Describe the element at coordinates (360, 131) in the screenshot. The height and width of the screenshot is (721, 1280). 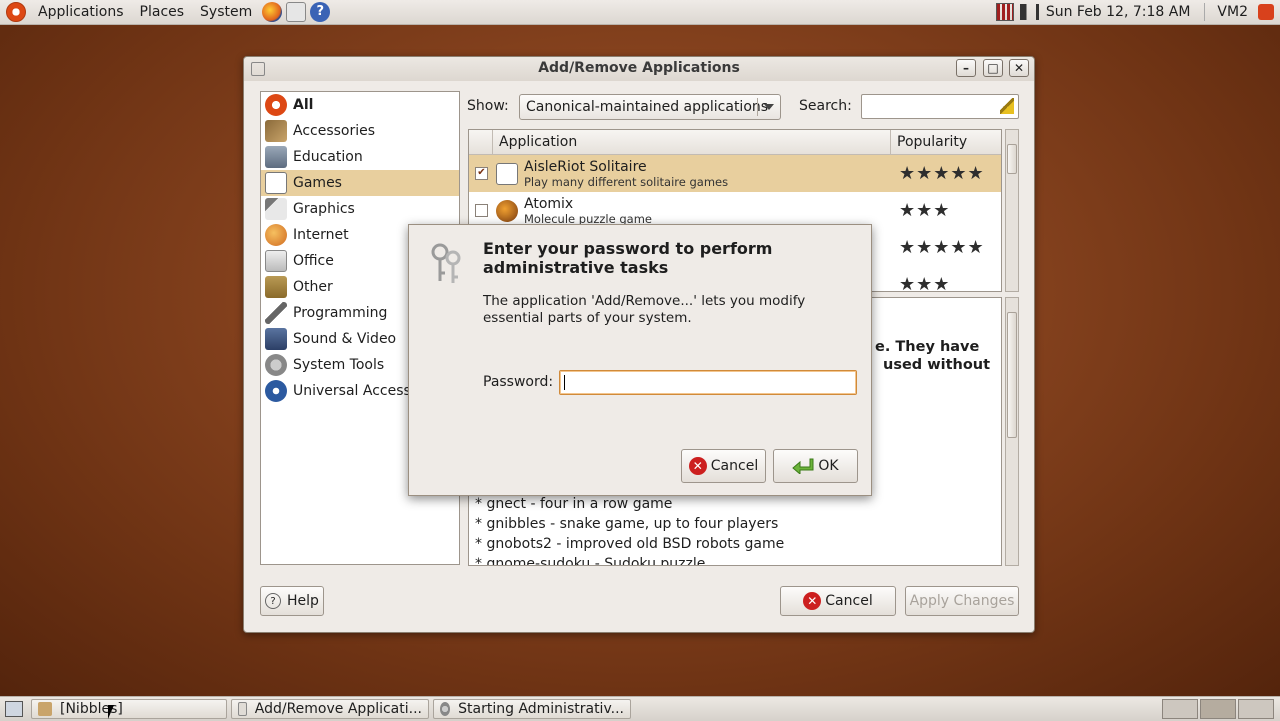
I see `category-accessories: Accessories` at that location.